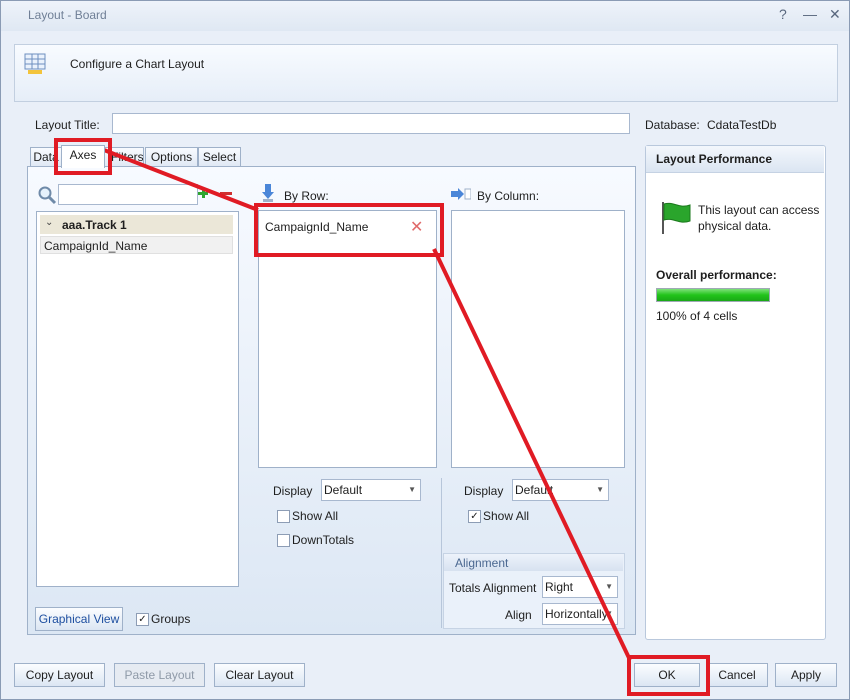 The height and width of the screenshot is (700, 850). I want to click on annotation-line-tab-to-field, so click(181, 180).